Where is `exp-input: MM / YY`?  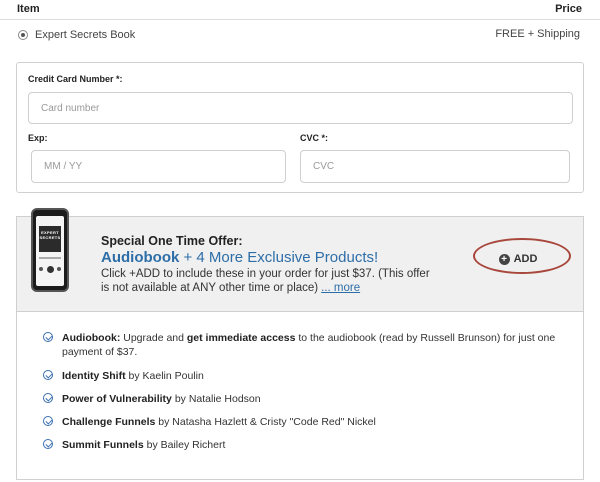 exp-input: MM / YY is located at coordinates (158, 166).